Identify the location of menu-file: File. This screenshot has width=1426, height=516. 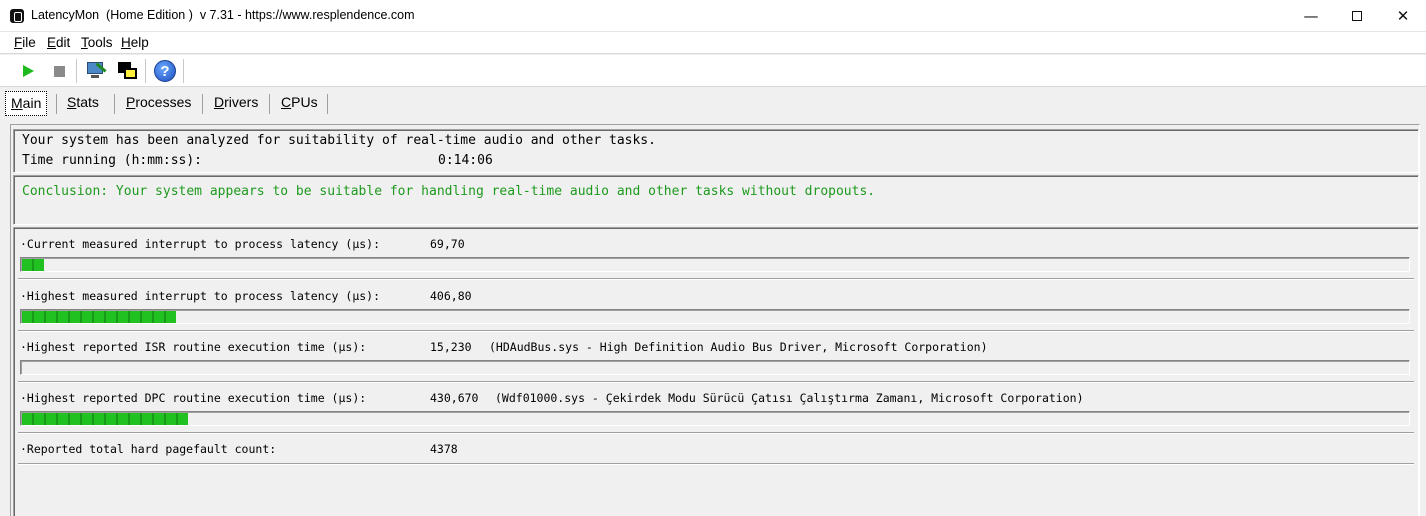
(25, 42).